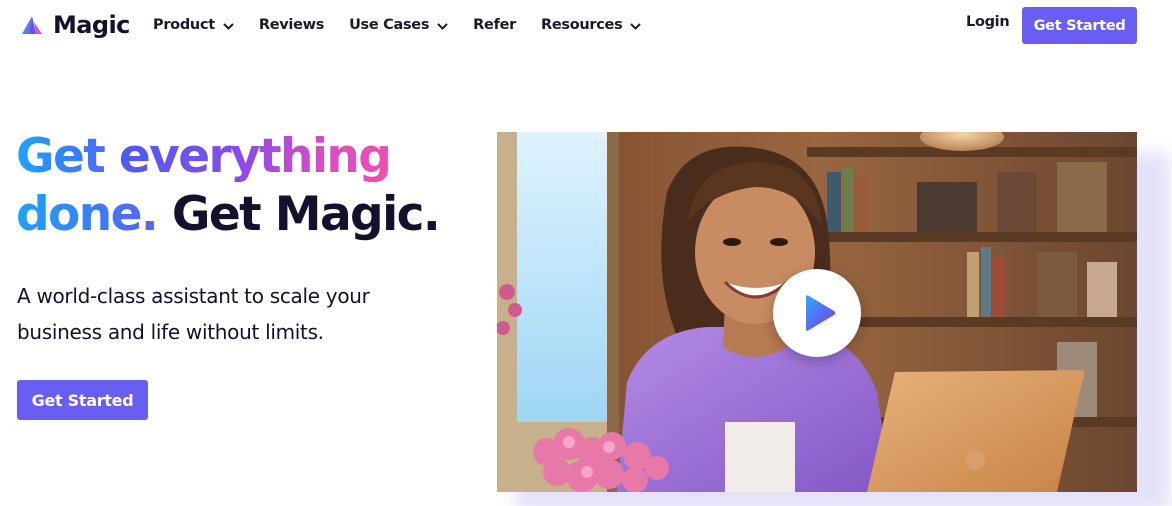  What do you see at coordinates (184, 25) in the screenshot?
I see `nav-item-label: Product` at bounding box center [184, 25].